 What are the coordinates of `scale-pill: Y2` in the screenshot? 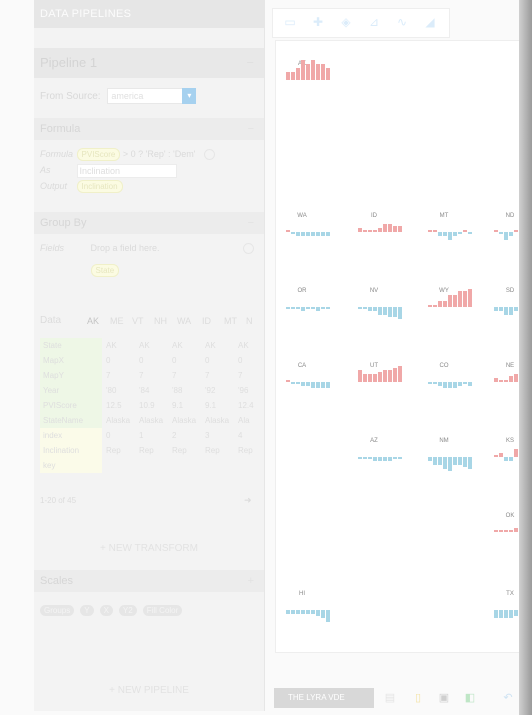 It's located at (127, 610).